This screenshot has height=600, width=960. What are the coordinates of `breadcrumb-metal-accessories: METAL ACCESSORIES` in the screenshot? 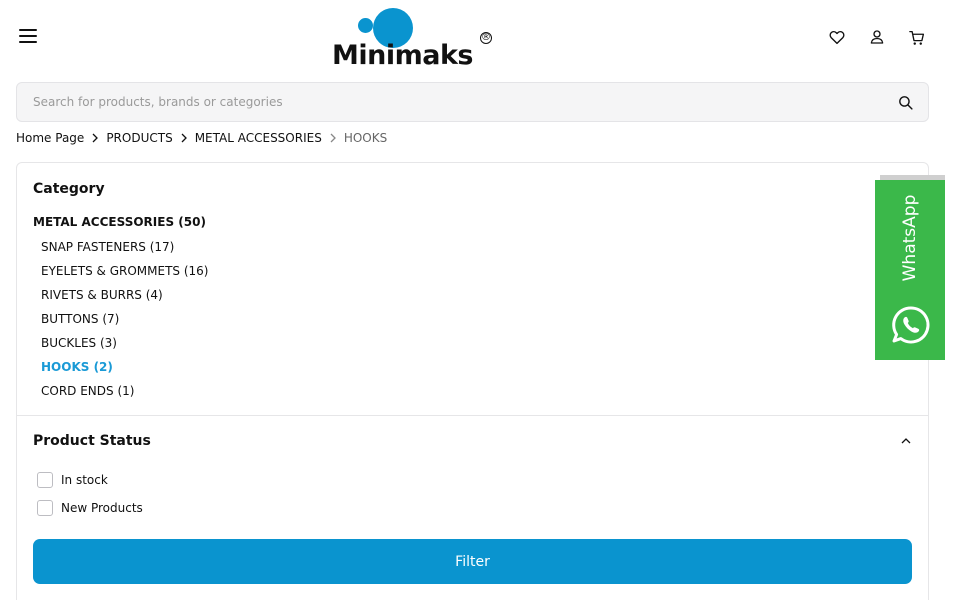 It's located at (258, 138).